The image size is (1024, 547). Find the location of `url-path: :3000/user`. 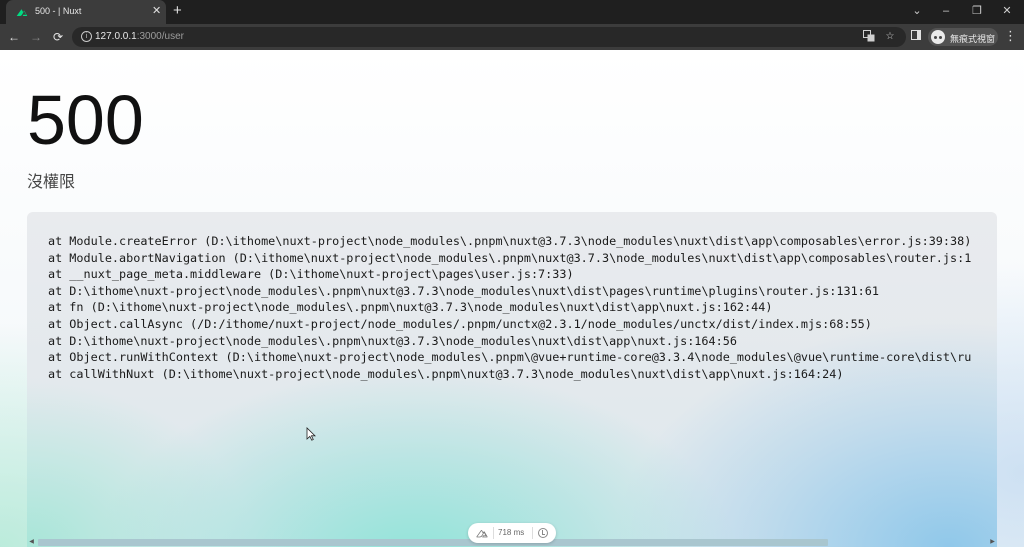

url-path: :3000/user is located at coordinates (160, 36).